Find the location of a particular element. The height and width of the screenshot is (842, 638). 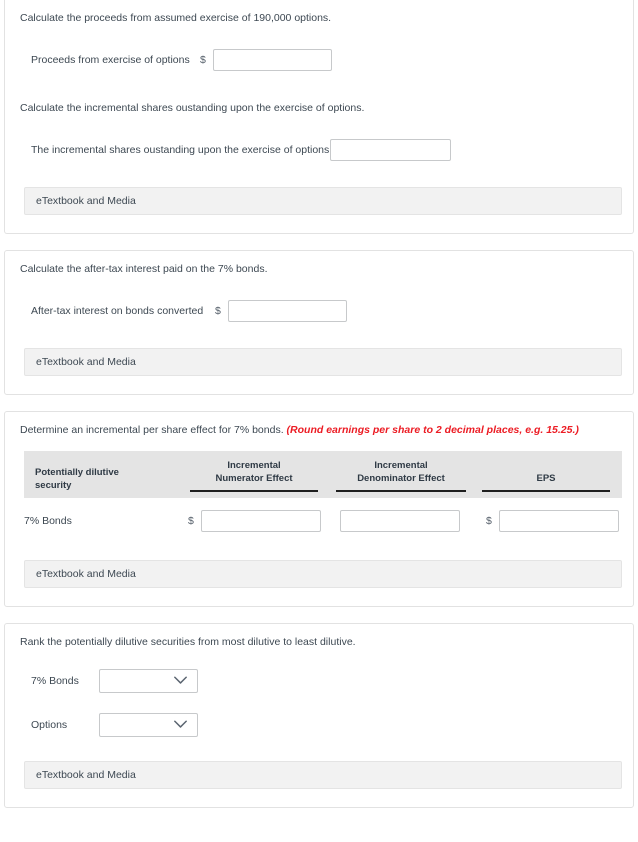

cell-numerator-effect: $ is located at coordinates (252, 520).